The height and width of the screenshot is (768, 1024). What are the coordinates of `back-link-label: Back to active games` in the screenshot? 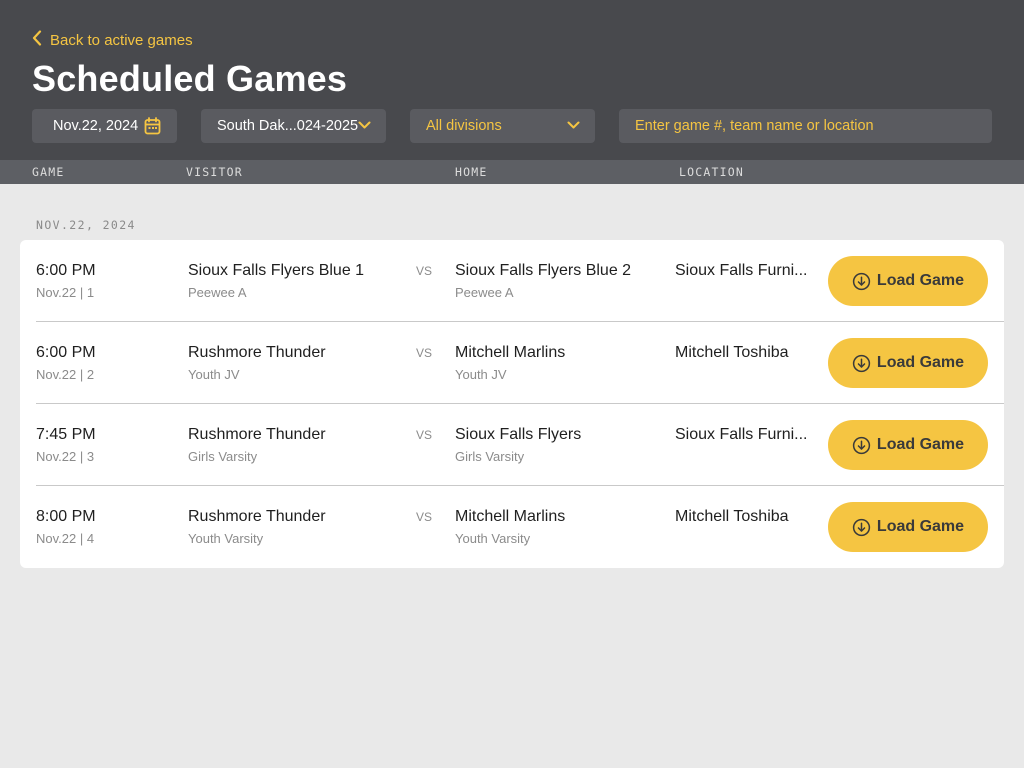 It's located at (121, 40).